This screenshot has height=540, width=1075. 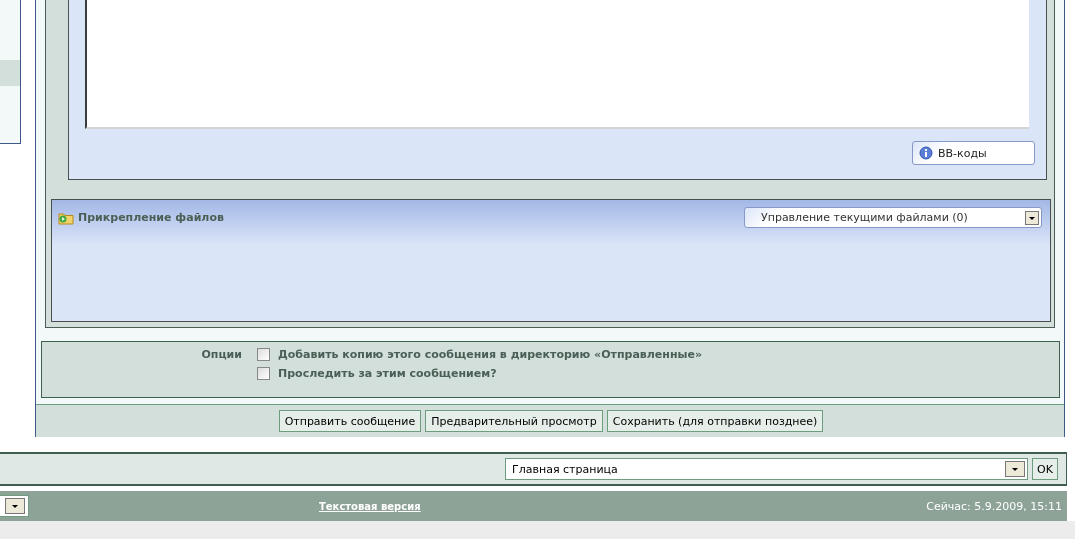 I want to click on option-label: Добавить копию этого сообщения в директорию «Отправленные», so click(x=490, y=354).